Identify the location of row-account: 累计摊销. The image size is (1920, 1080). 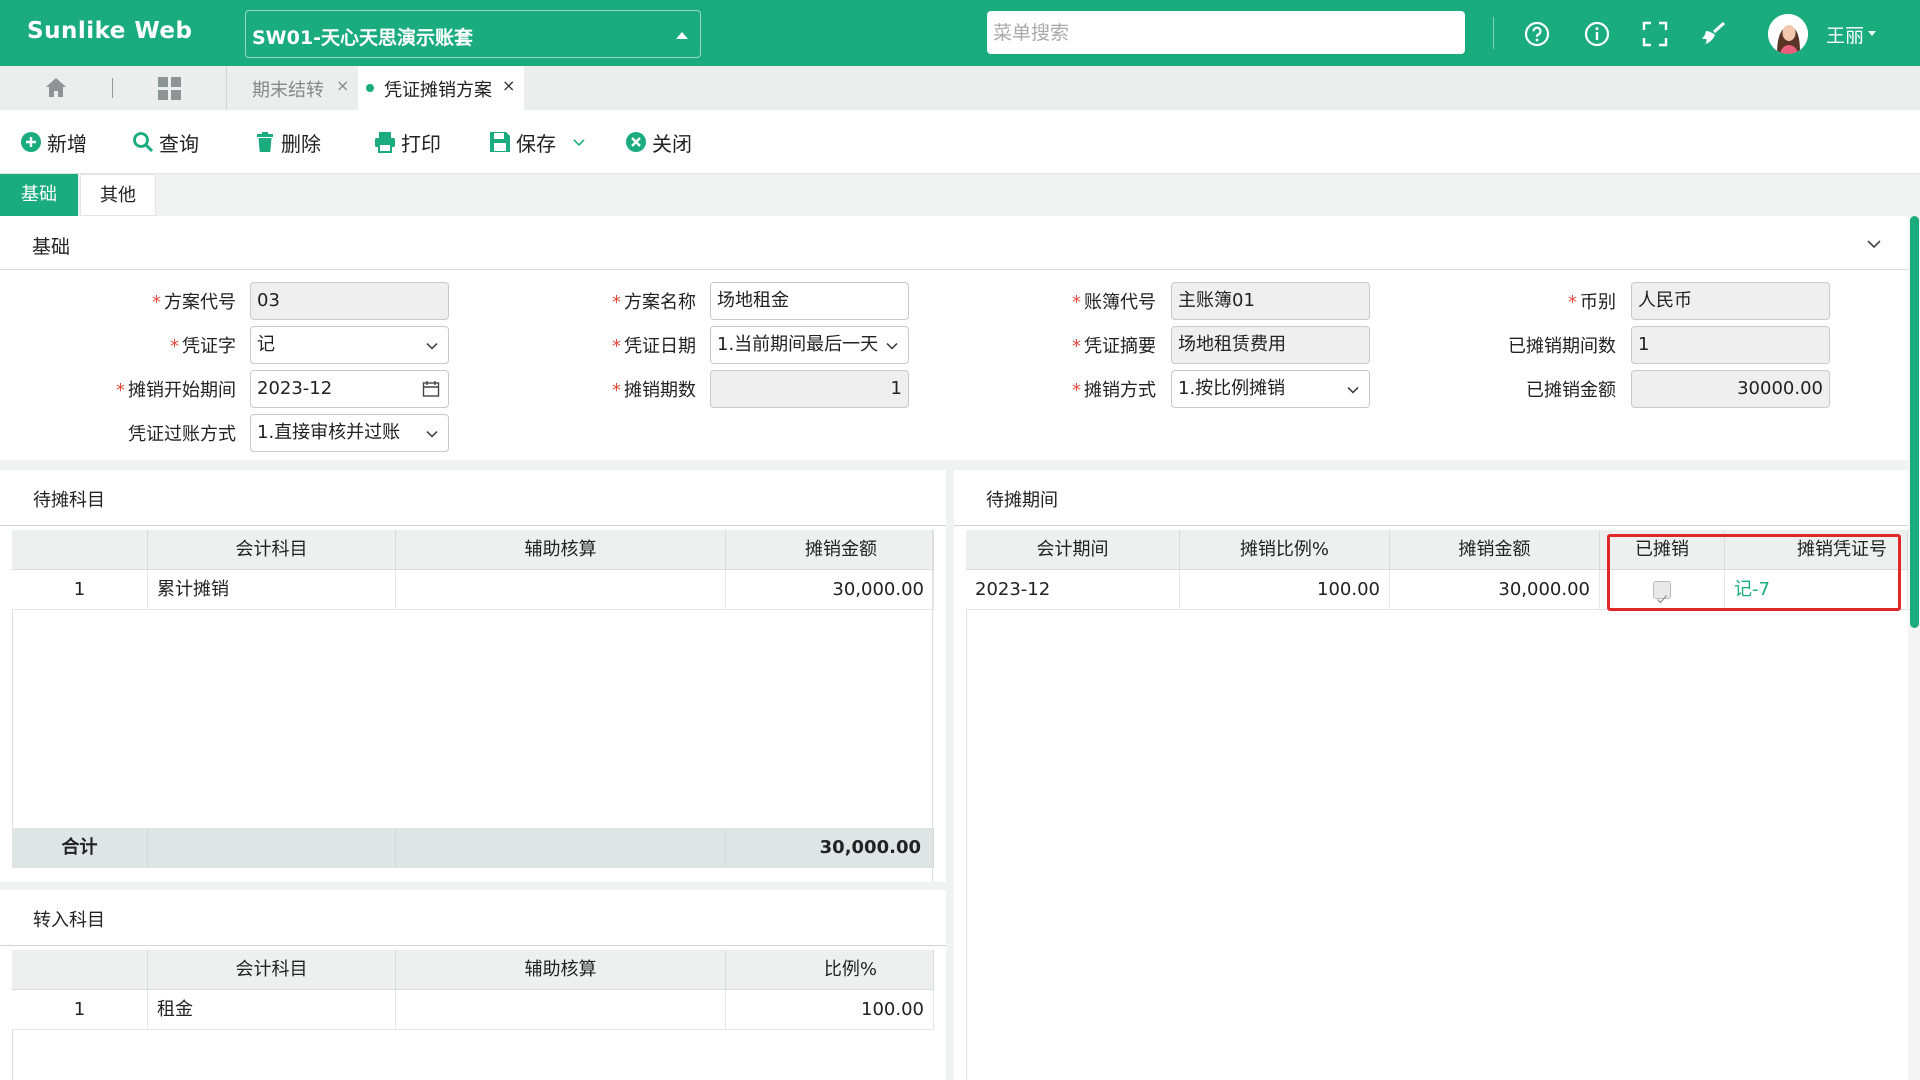
(272, 590).